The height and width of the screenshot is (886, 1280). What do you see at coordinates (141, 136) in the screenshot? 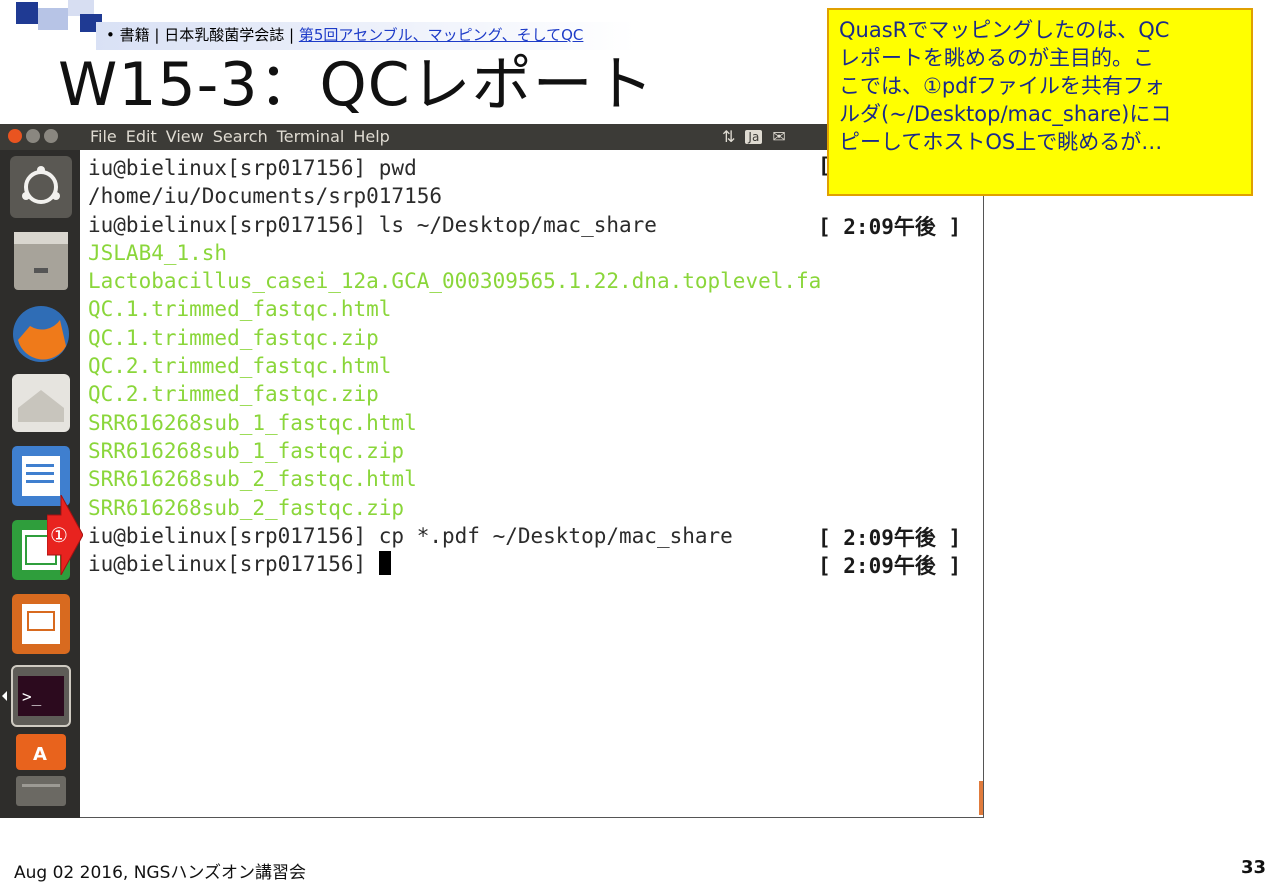
I see `menu-edit: Edit` at bounding box center [141, 136].